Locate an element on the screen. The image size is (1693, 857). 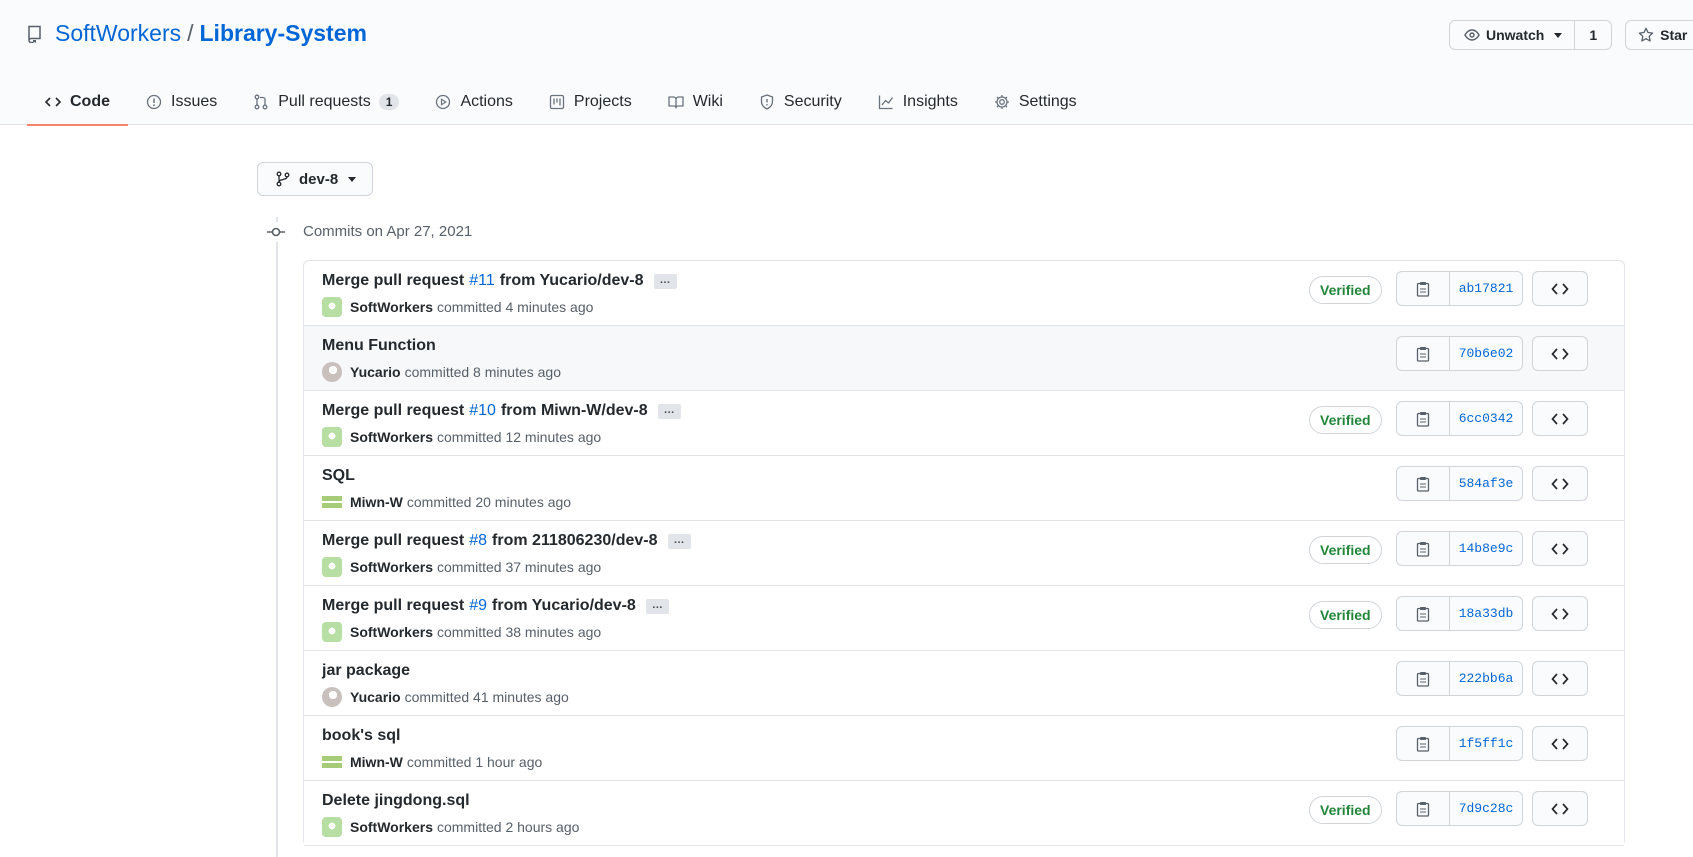
commit-message-link: from 211806230/dev-8 is located at coordinates (574, 541).